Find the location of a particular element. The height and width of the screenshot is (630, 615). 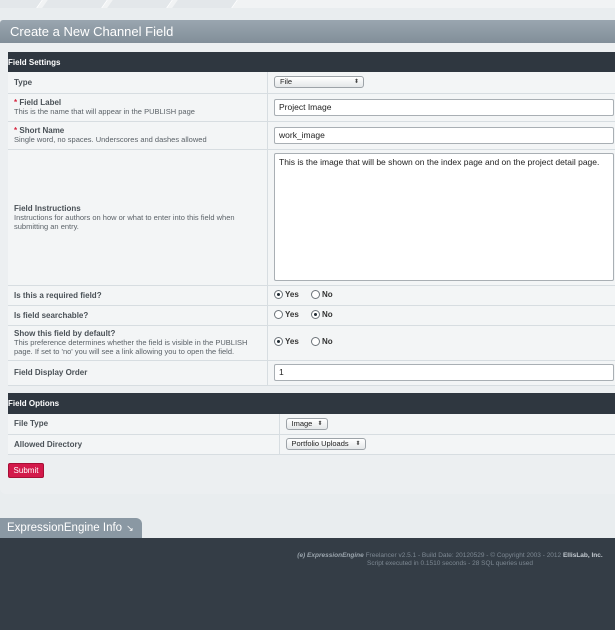

searchable-no-radio: No is located at coordinates (322, 314).